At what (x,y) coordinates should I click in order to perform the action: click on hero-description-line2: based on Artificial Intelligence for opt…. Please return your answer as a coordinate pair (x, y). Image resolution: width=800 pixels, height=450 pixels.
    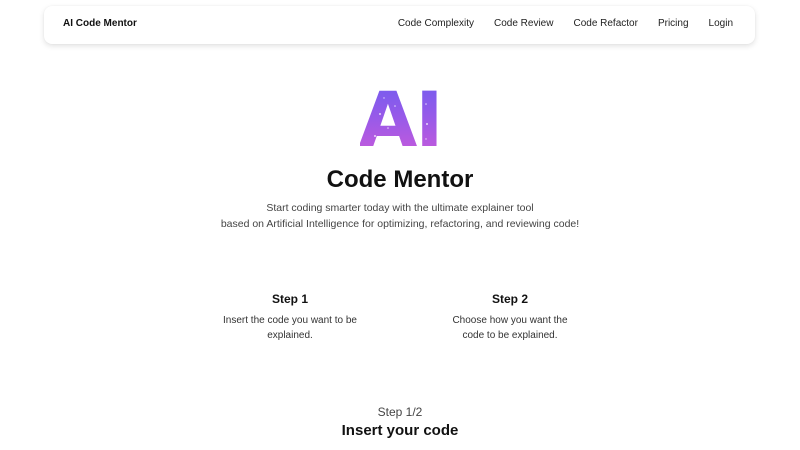
    Looking at the image, I should click on (400, 224).